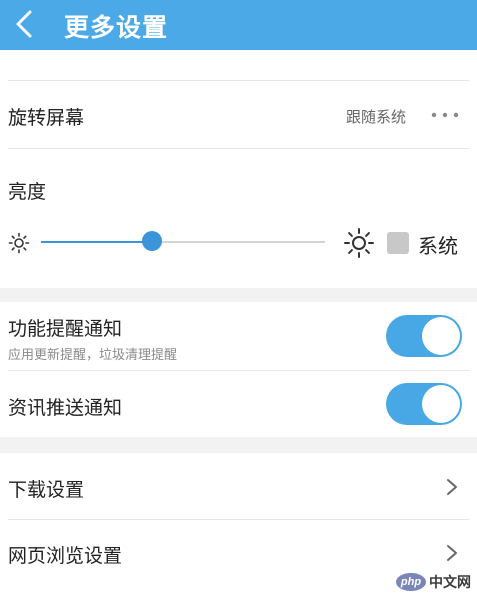 The width and height of the screenshot is (477, 594). I want to click on top-app-bar: 更多设置, so click(238, 25).